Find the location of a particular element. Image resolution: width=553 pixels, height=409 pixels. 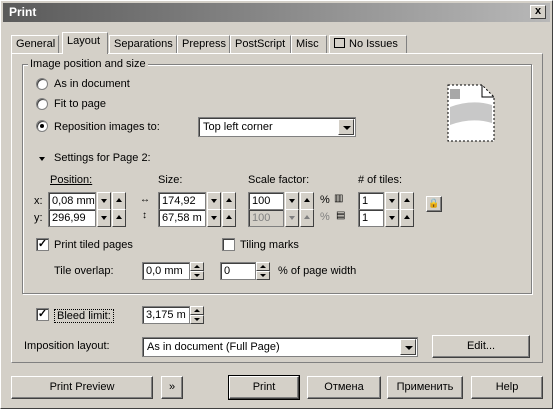

reposition-select-value: Top left corner is located at coordinates (238, 127).